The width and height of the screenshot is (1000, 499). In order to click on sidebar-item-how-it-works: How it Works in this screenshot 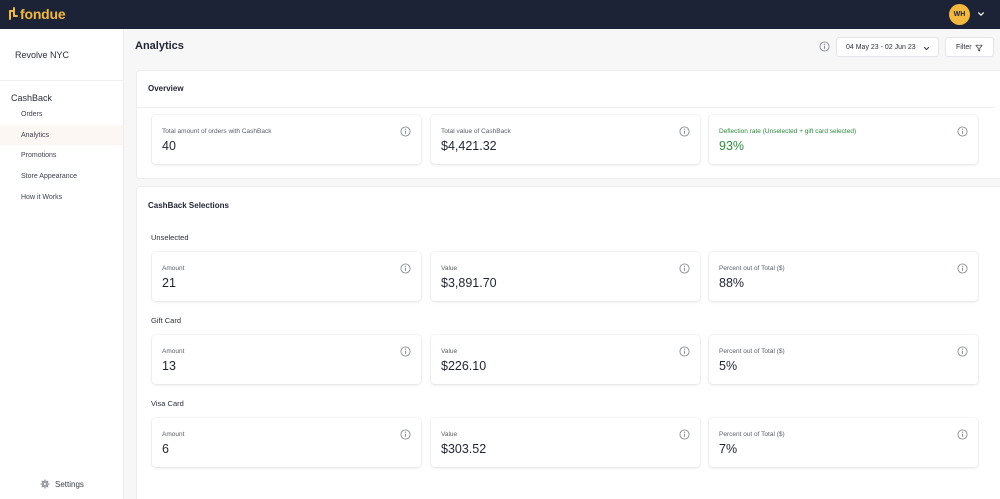, I will do `click(61, 197)`.